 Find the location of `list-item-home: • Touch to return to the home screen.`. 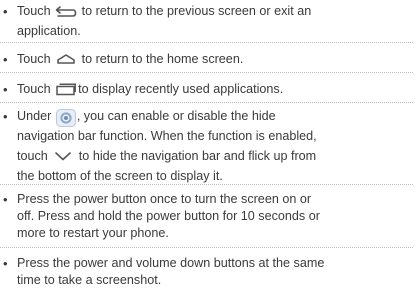

list-item-home: • Touch to return to the home screen. is located at coordinates (206, 61).